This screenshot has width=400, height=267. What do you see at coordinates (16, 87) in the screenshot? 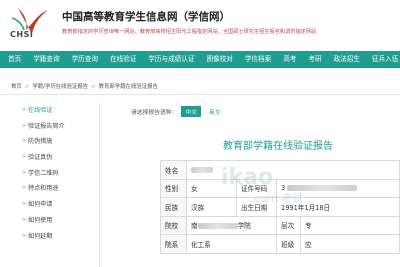
I see `breadcrumb-home: 首页` at bounding box center [16, 87].